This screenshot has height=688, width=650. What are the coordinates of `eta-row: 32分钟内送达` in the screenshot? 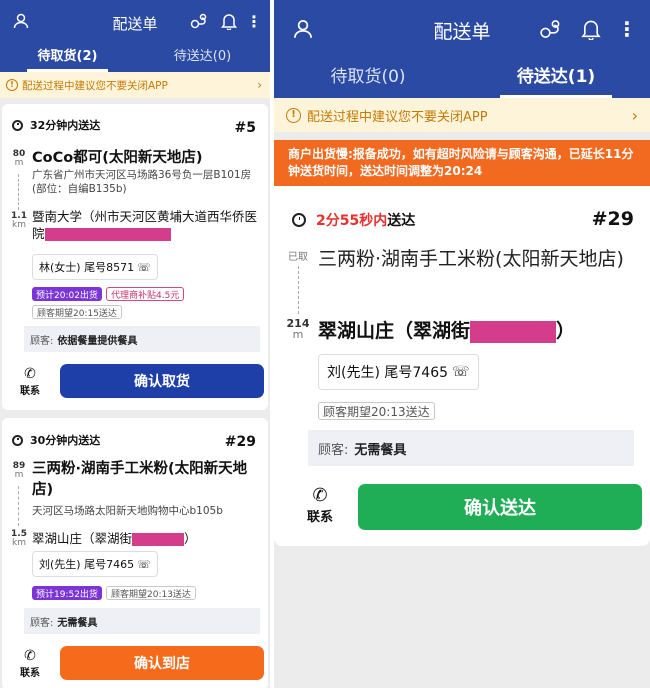 It's located at (56, 125).